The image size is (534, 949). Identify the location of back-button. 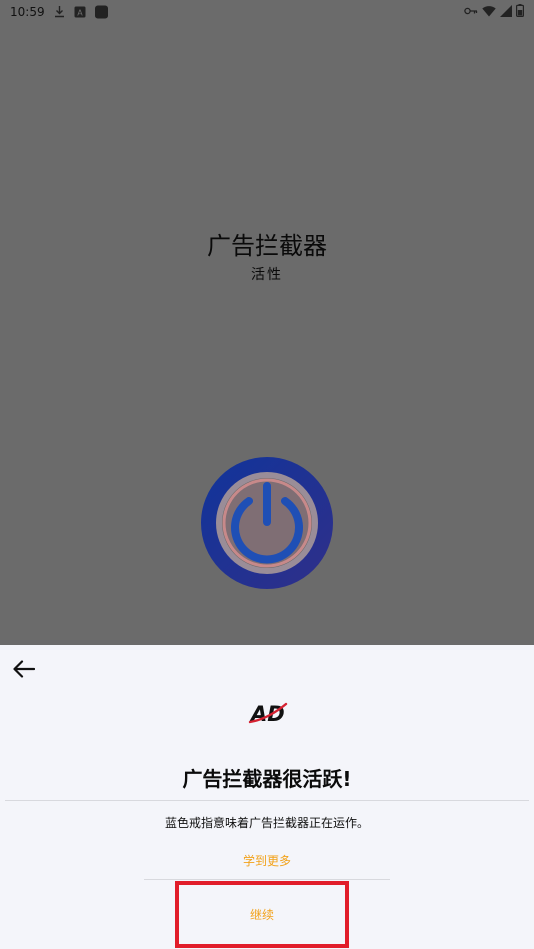
(24, 669).